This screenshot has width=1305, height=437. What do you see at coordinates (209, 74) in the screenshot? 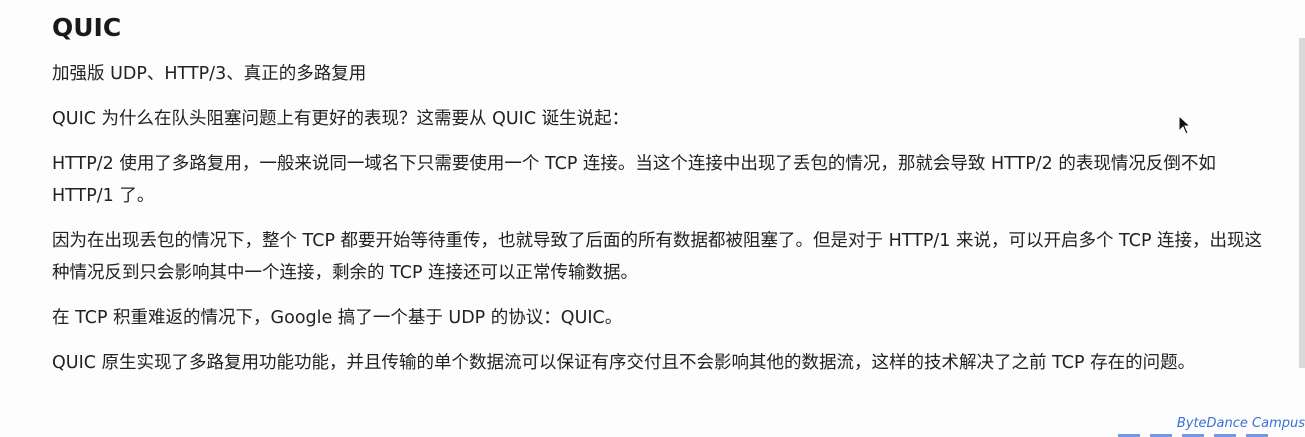
I see `paragraph-subtitle: 加强版 UDP、HTTP/3、真正的多路复用` at bounding box center [209, 74].